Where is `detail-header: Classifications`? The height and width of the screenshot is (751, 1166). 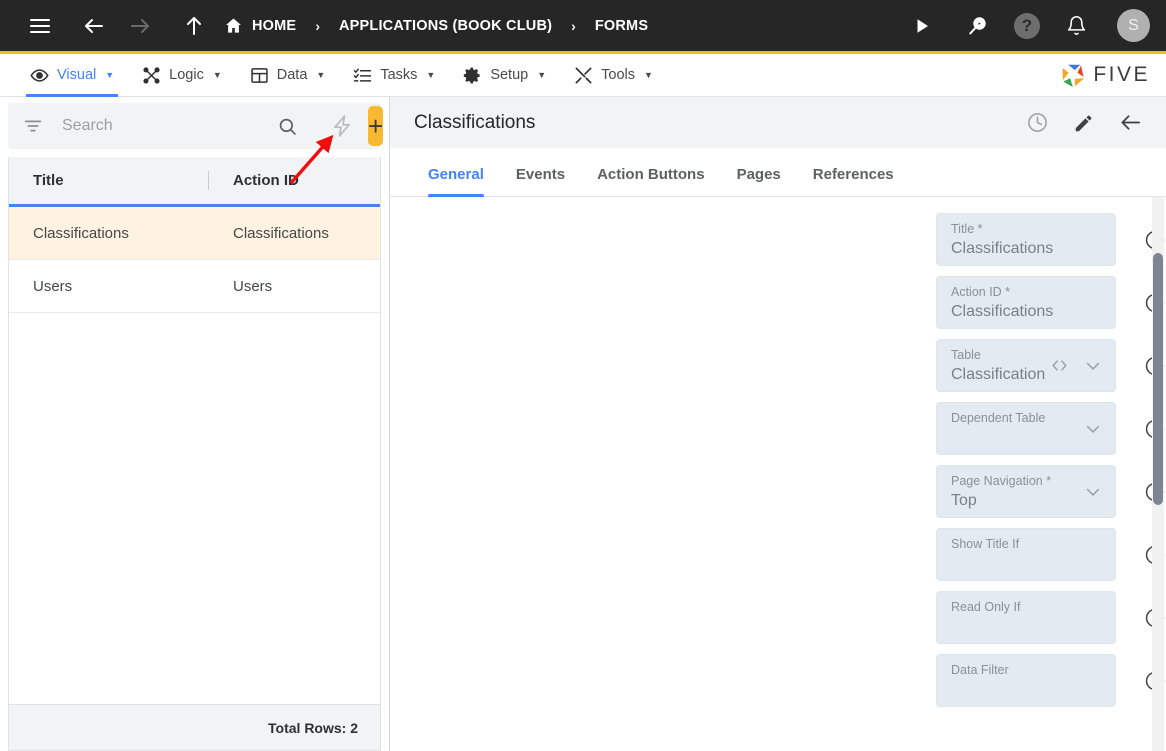
detail-header: Classifications is located at coordinates (778, 122).